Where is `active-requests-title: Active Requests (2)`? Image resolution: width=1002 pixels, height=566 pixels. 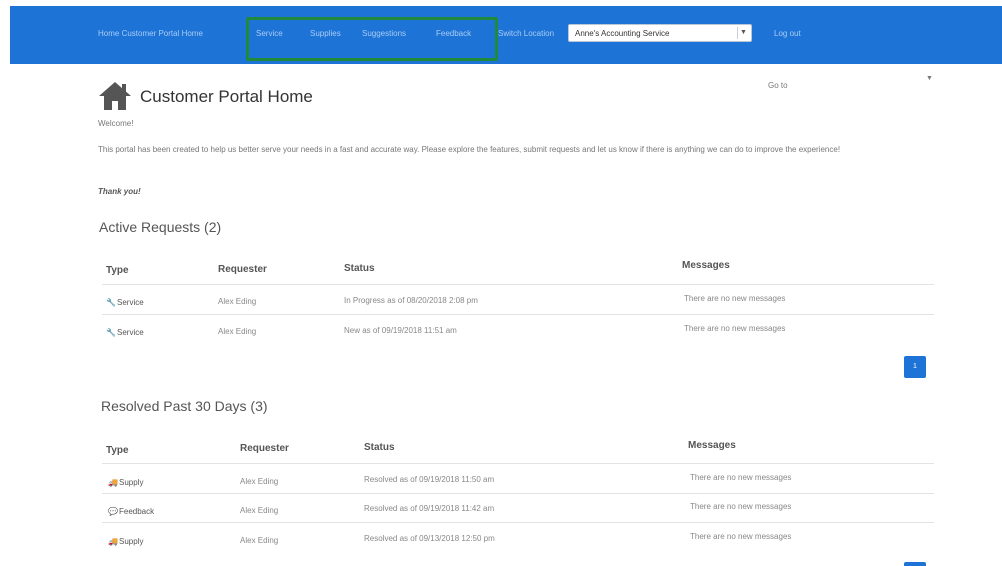
active-requests-title: Active Requests (2) is located at coordinates (160, 227).